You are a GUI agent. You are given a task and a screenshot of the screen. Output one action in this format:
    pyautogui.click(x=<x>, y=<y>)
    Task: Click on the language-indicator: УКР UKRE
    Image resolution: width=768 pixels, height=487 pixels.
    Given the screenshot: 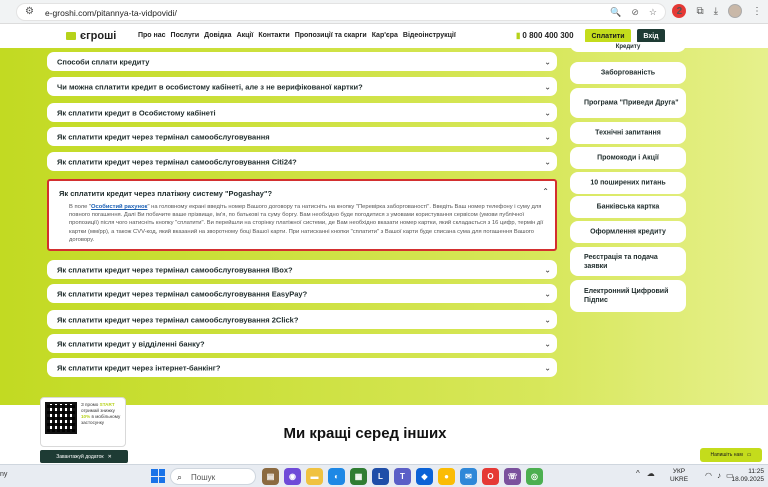 What is the action you would take?
    pyautogui.click(x=679, y=476)
    